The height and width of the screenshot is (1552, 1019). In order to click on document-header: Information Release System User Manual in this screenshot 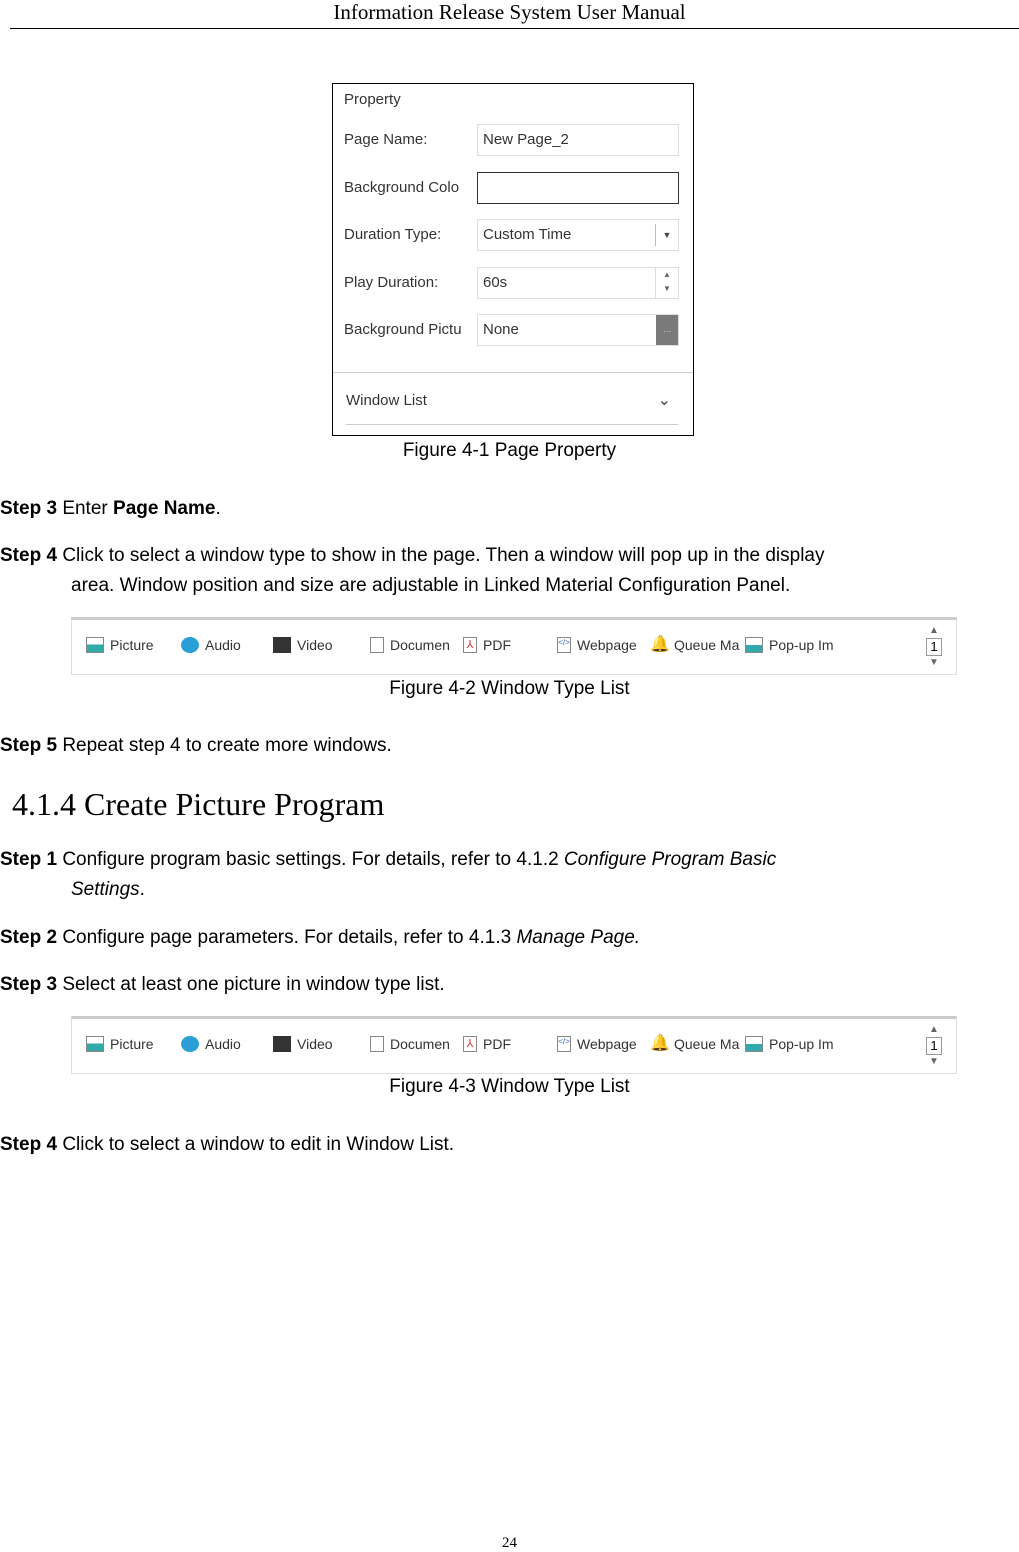, I will do `click(509, 12)`.